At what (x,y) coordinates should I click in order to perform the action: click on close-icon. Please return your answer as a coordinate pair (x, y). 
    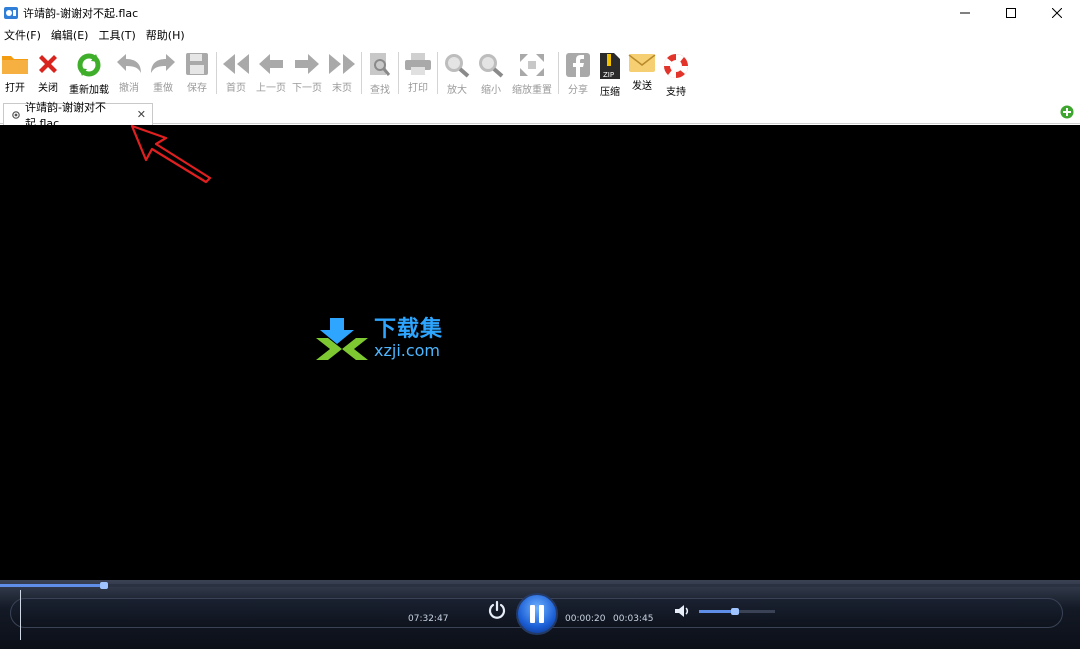
    Looking at the image, I should click on (1057, 13).